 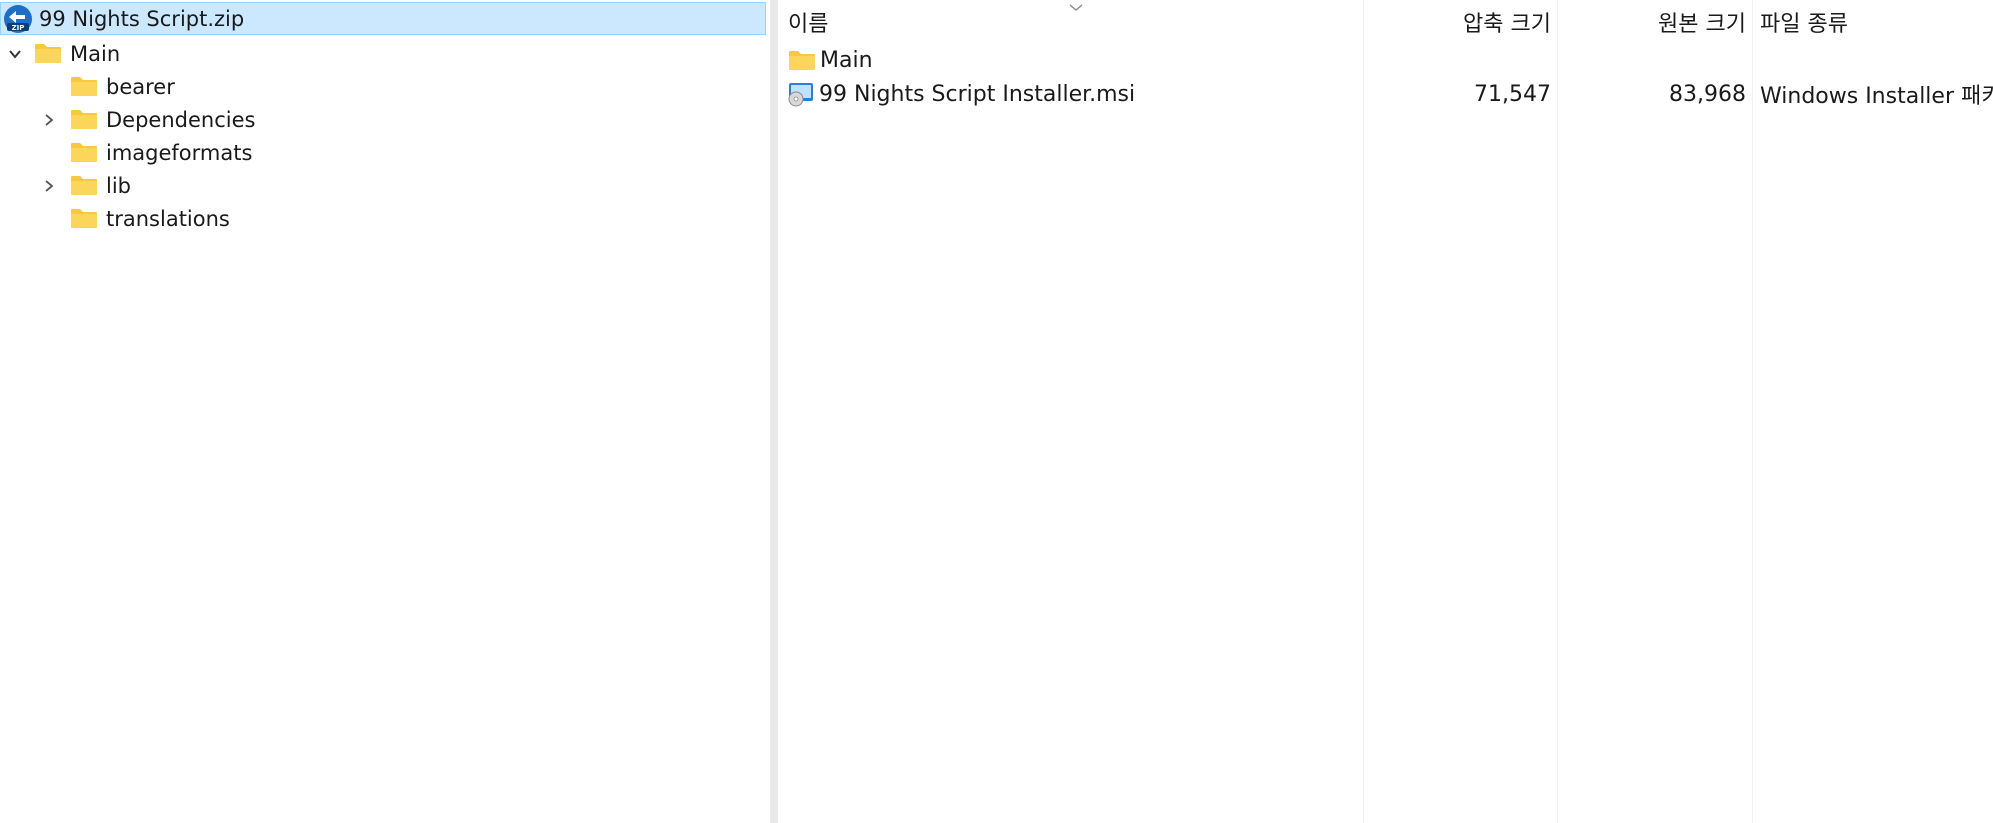 I want to click on tree-item-label: lib, so click(x=118, y=185).